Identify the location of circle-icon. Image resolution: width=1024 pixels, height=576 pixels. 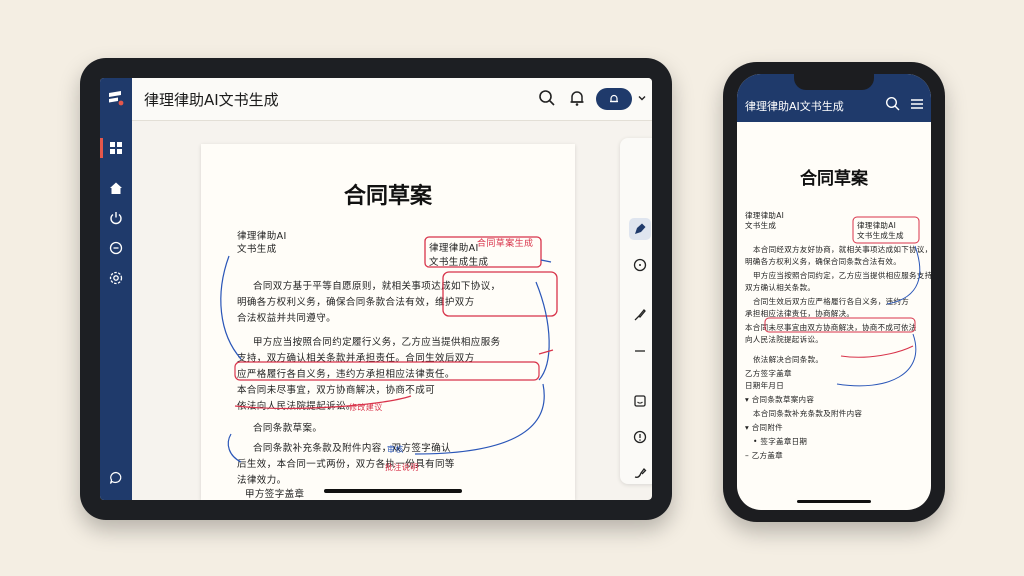
(640, 265).